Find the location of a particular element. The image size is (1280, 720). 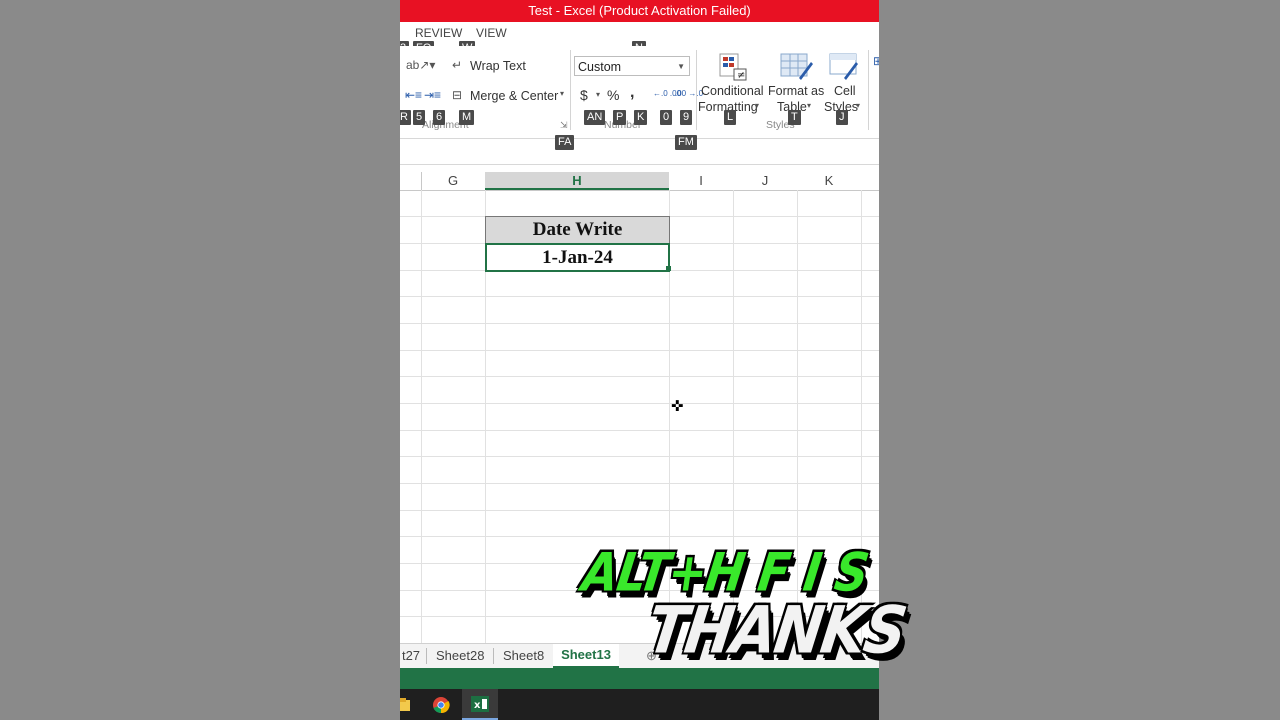

keytip-t: T is located at coordinates (794, 117).